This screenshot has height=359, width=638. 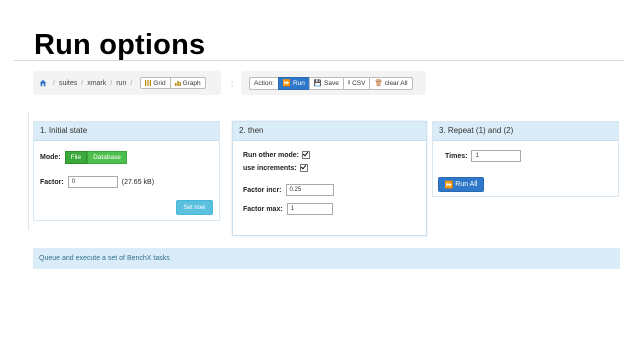 I want to click on save-label: Save, so click(x=331, y=83).